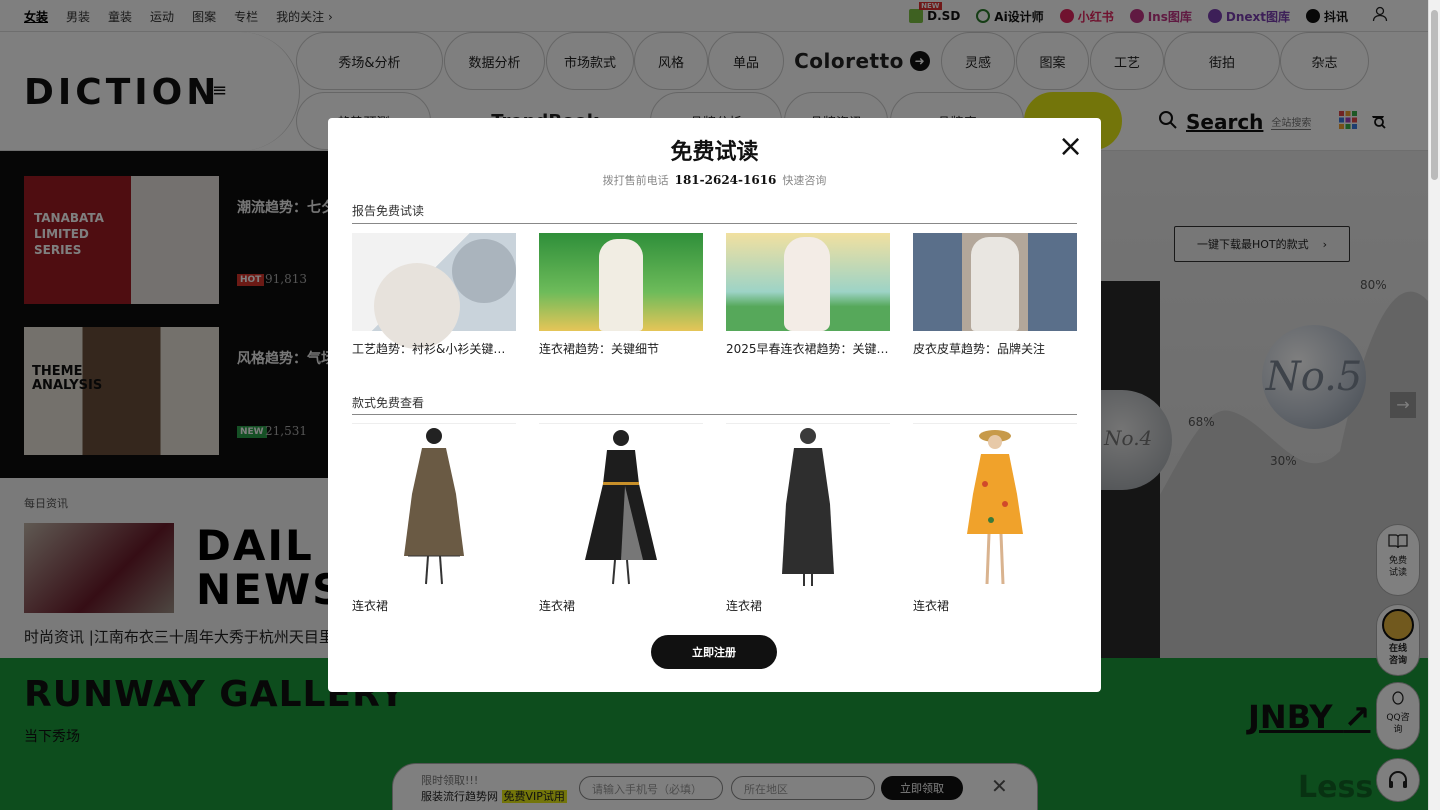 The height and width of the screenshot is (810, 1440). What do you see at coordinates (808, 348) in the screenshot?
I see `report-caption-3: 2025早春连衣裙趋势：关键款式` at bounding box center [808, 348].